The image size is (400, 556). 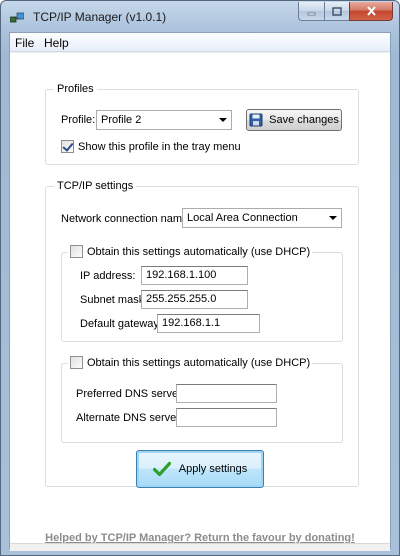 I want to click on save-icon, so click(x=256, y=120).